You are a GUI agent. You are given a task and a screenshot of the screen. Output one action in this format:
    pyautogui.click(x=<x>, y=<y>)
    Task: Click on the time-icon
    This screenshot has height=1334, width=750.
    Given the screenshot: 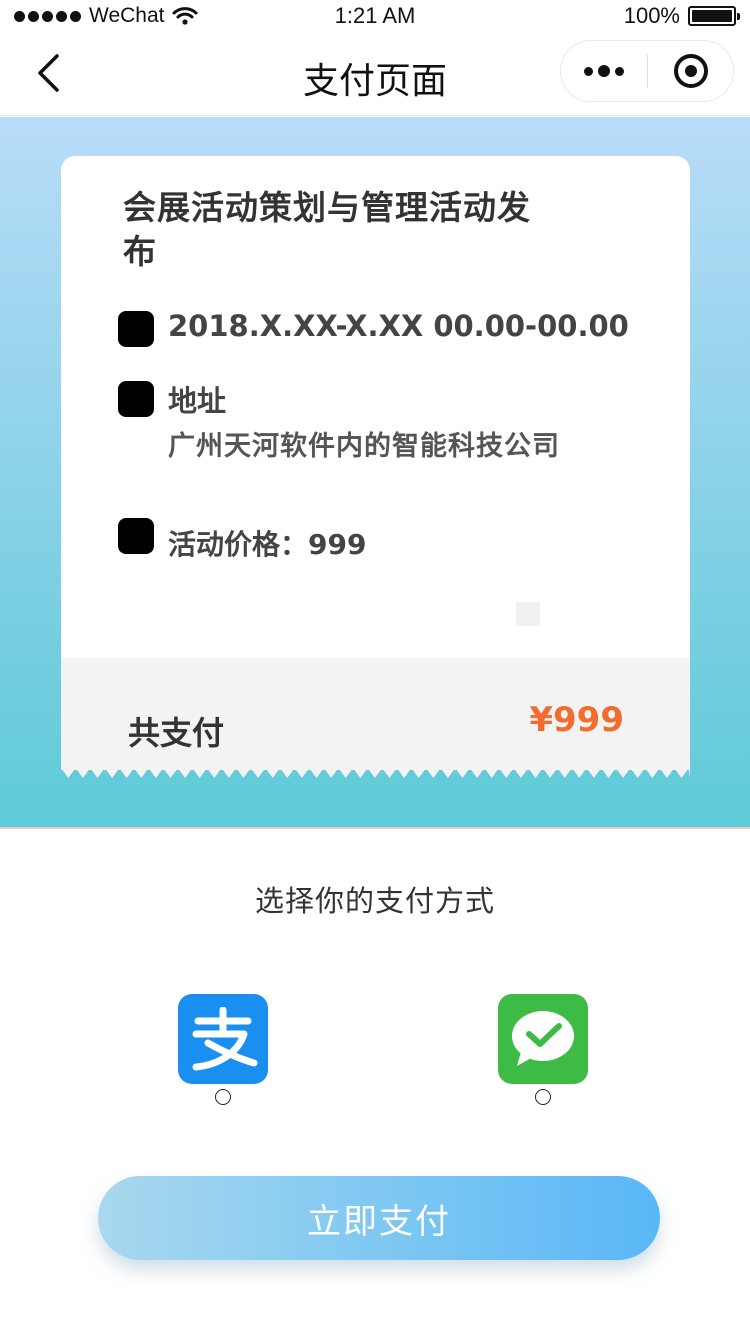 What is the action you would take?
    pyautogui.click(x=136, y=329)
    